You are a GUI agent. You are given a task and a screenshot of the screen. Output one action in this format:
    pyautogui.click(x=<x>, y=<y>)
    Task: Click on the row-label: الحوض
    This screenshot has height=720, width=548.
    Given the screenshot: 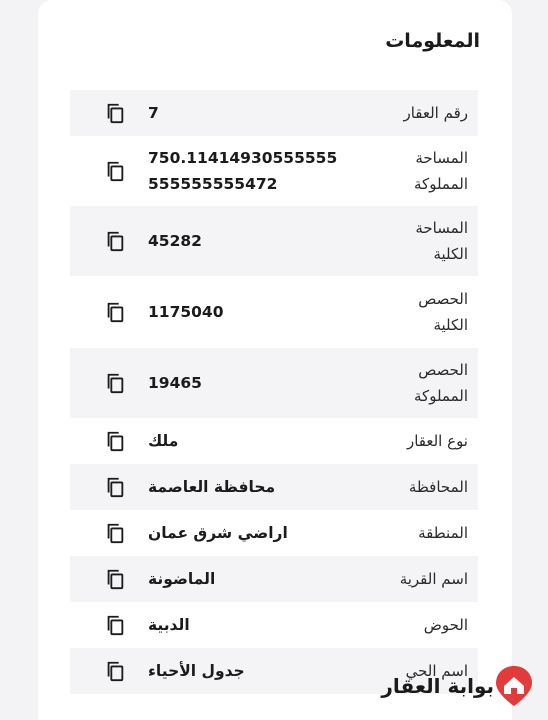 What is the action you would take?
    pyautogui.click(x=445, y=625)
    